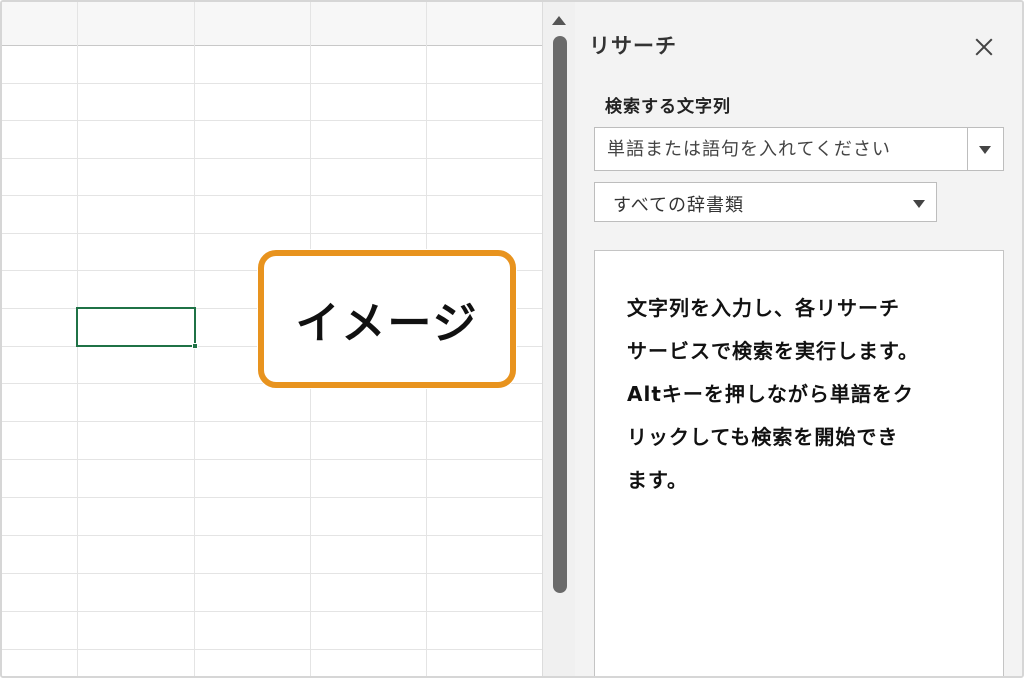 This screenshot has height=678, width=1024. I want to click on search-input, so click(781, 149).